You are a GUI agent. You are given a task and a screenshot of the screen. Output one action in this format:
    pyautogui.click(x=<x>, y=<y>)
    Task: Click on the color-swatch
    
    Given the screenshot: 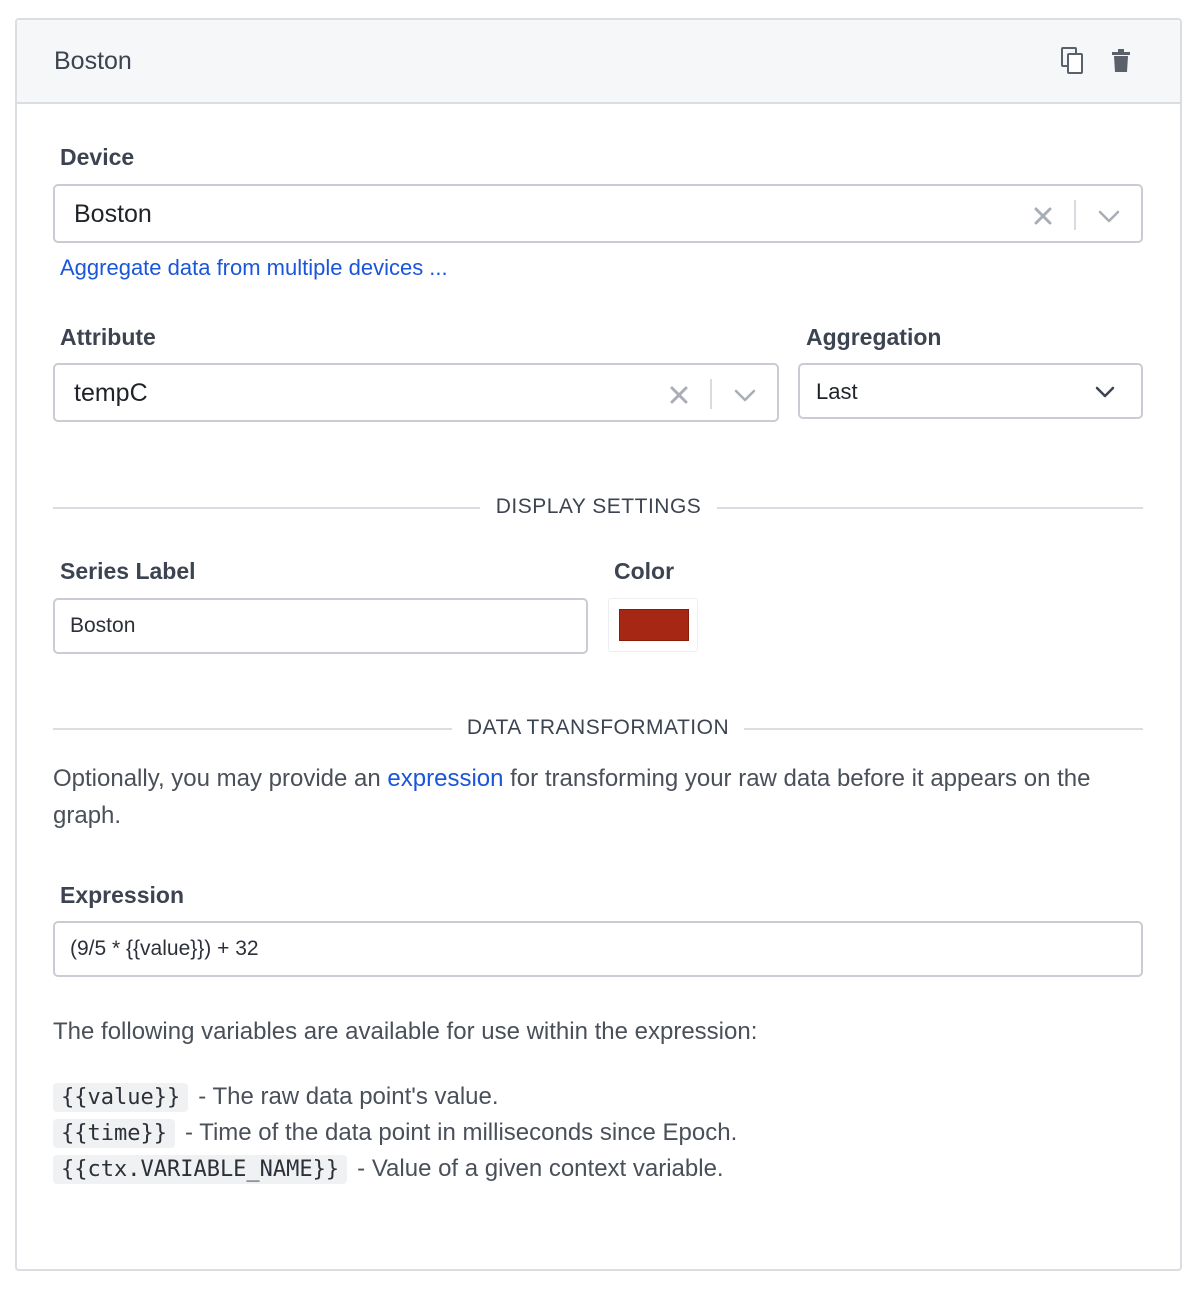 What is the action you would take?
    pyautogui.click(x=654, y=625)
    